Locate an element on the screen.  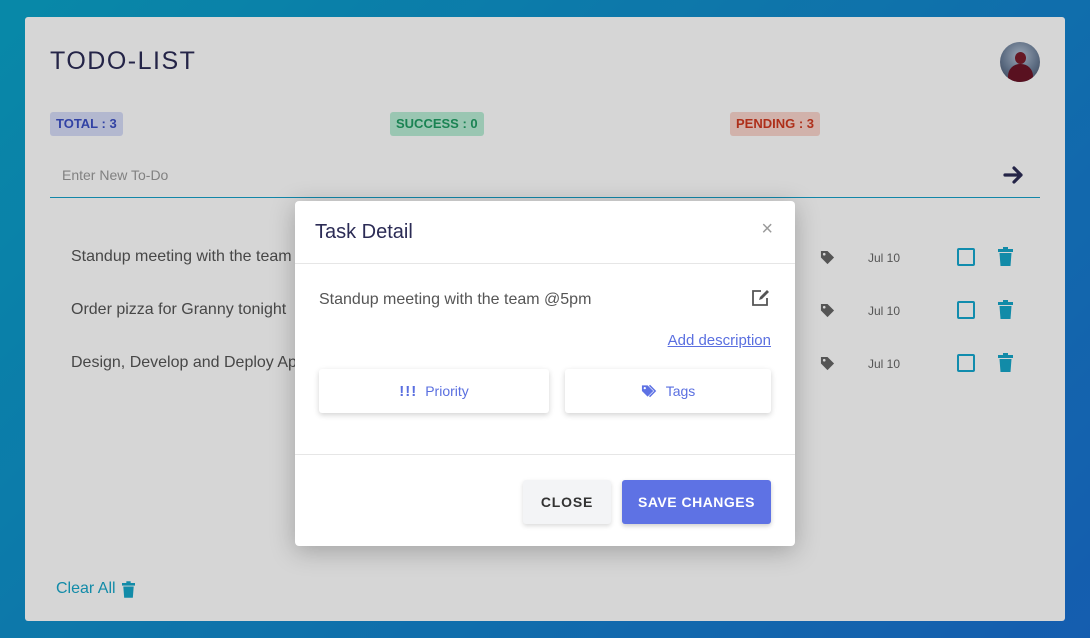
tags-label: Tags is located at coordinates (680, 391).